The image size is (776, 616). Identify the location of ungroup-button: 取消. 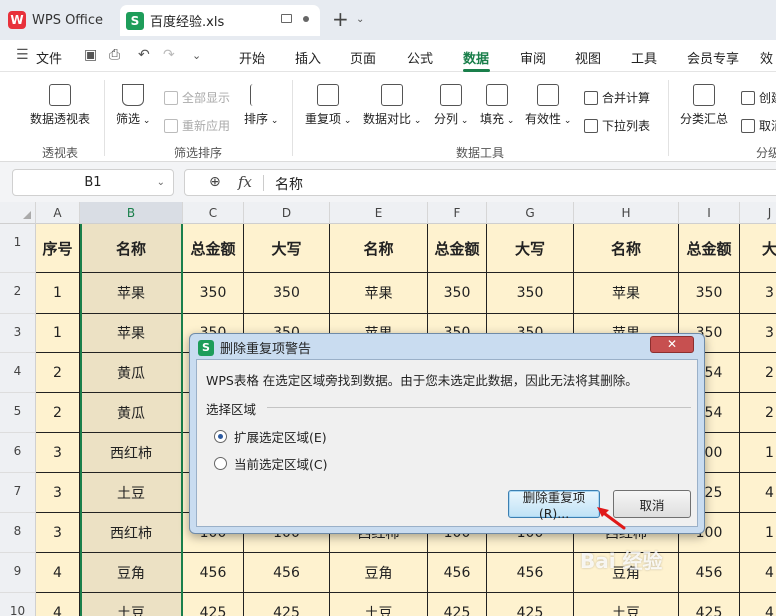
(758, 125).